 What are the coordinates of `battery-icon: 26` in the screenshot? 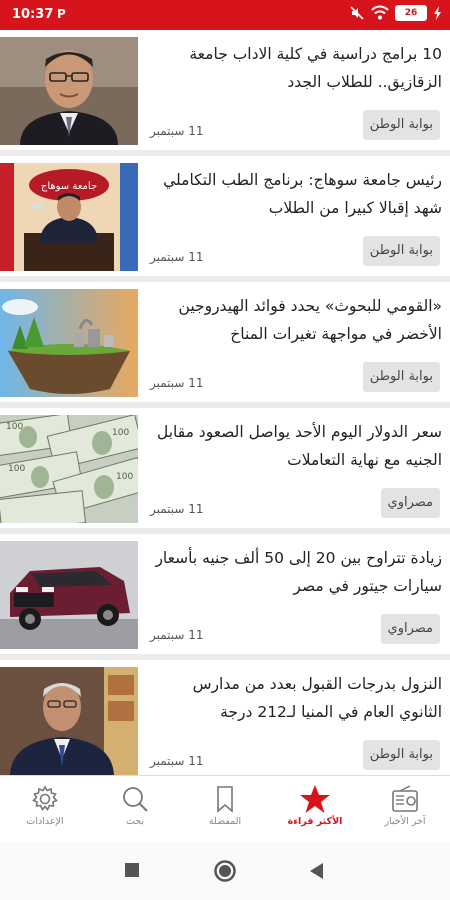 It's located at (411, 13).